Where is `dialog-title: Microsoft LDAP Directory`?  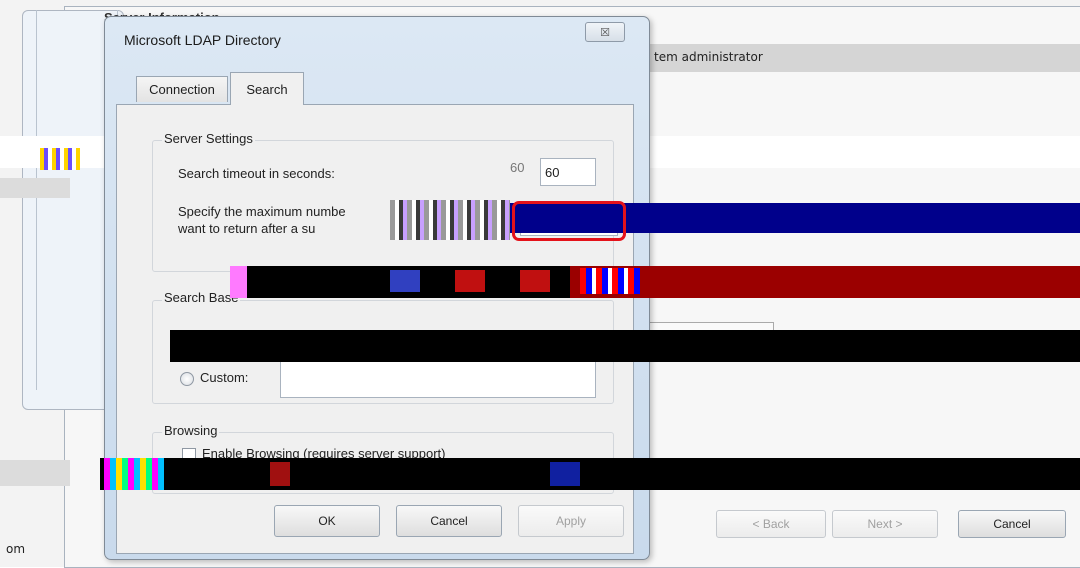 dialog-title: Microsoft LDAP Directory is located at coordinates (202, 40).